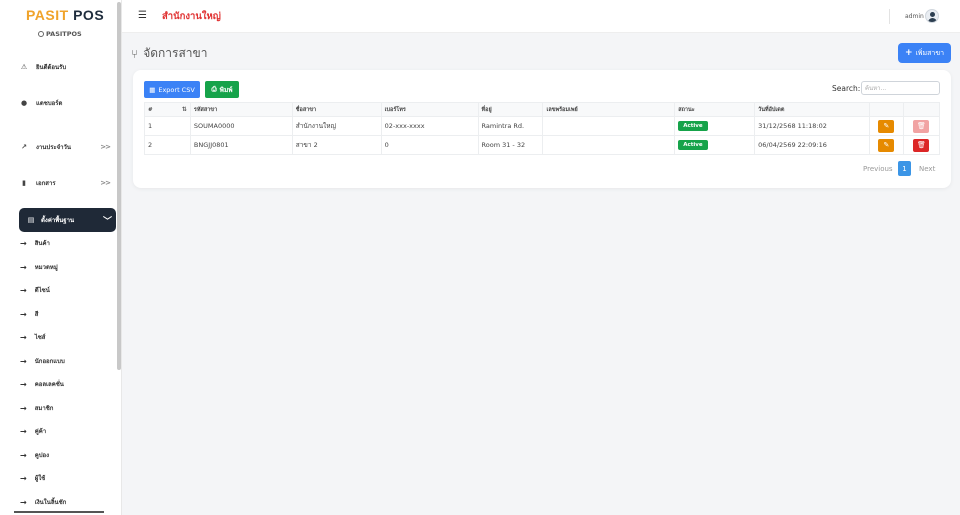 Image resolution: width=960 pixels, height=515 pixels. I want to click on trend-icon: ↗, so click(24, 147).